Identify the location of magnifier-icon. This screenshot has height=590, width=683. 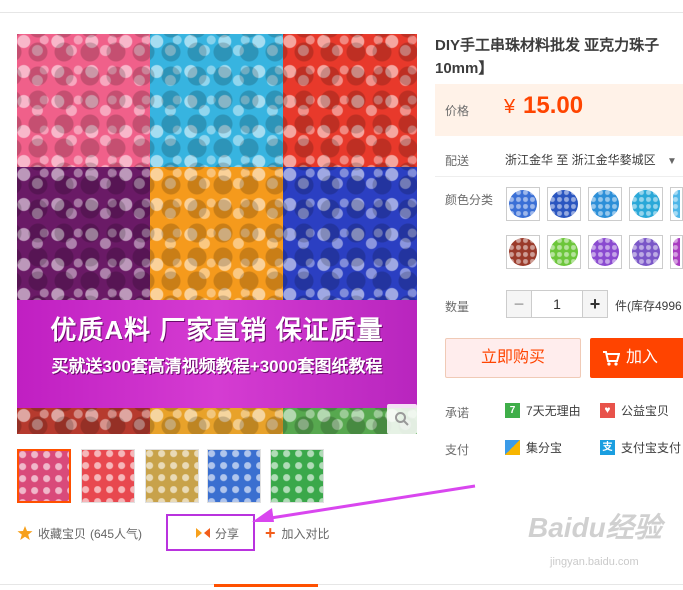
(402, 419).